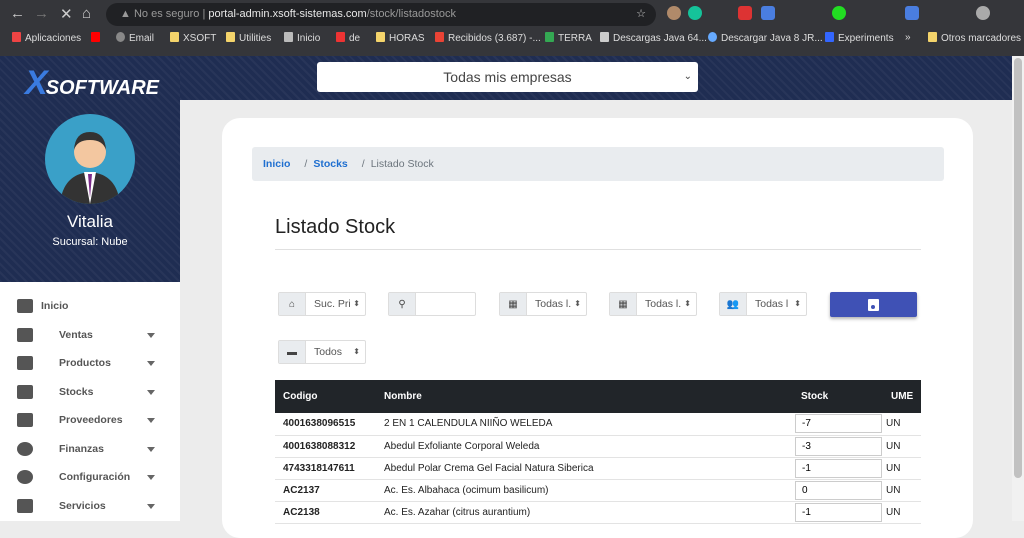 This screenshot has width=1024, height=538. Describe the element at coordinates (507, 77) in the screenshot. I see `company-select: Todas mis empresas ⌄` at that location.